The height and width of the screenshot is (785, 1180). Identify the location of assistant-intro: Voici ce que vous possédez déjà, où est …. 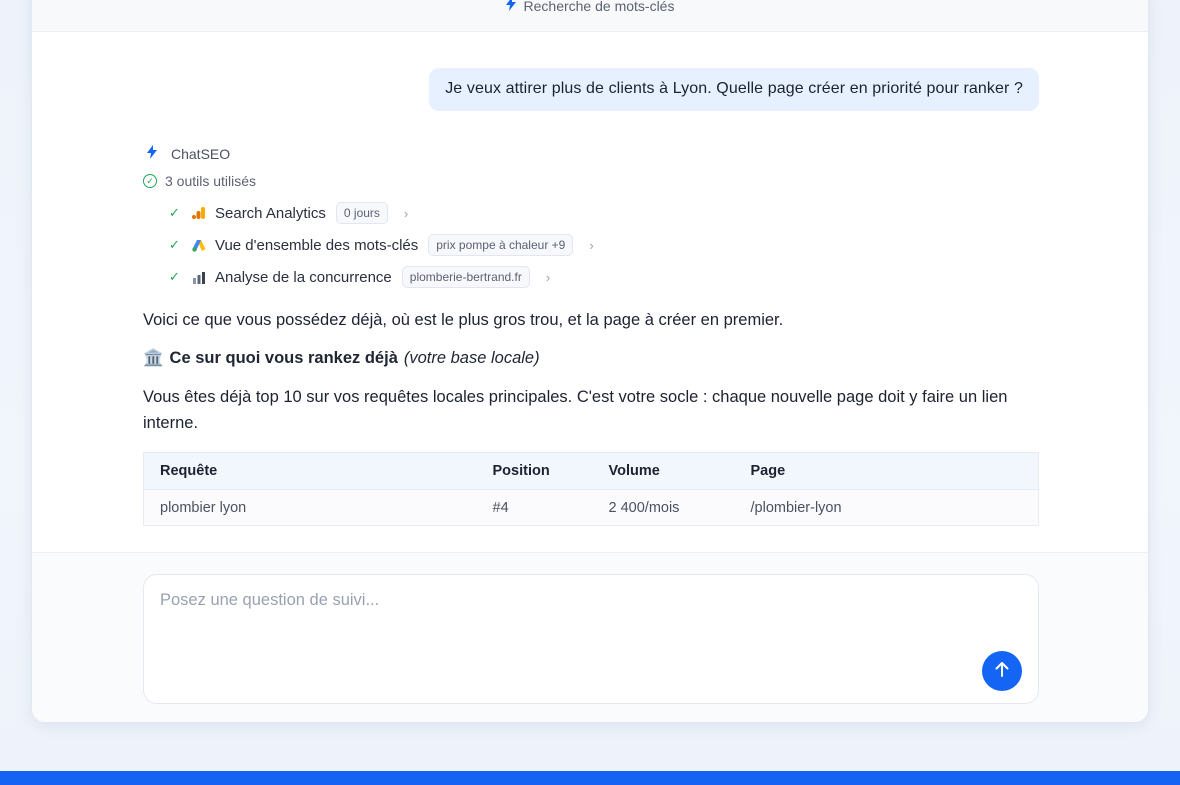
(463, 320).